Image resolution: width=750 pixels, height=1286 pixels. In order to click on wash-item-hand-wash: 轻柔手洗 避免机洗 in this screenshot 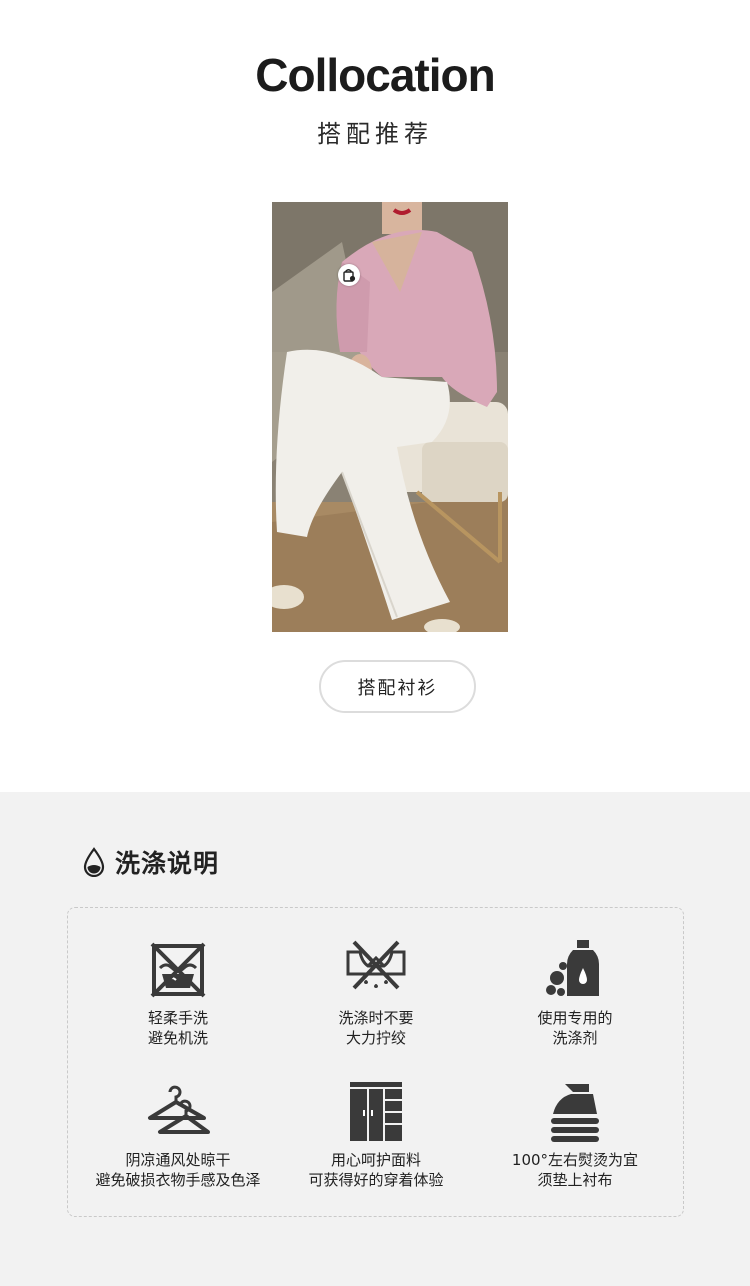, I will do `click(178, 993)`.